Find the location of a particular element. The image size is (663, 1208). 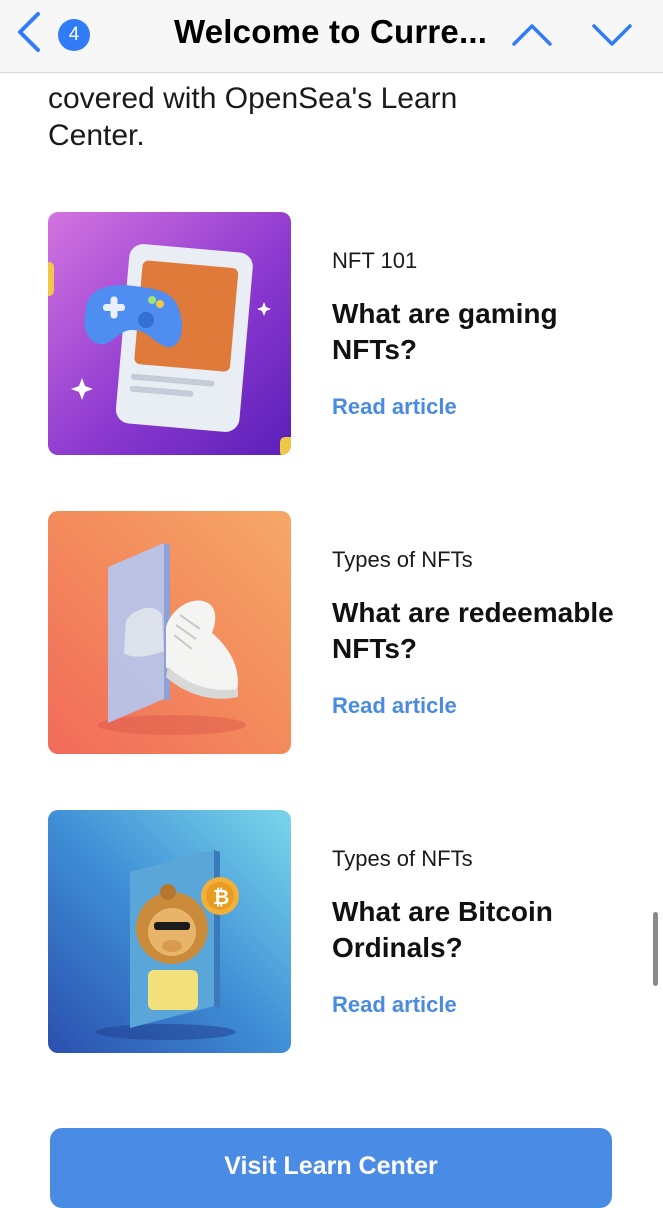

visit-learn-center-button: Visit Learn Center is located at coordinates (331, 1168).